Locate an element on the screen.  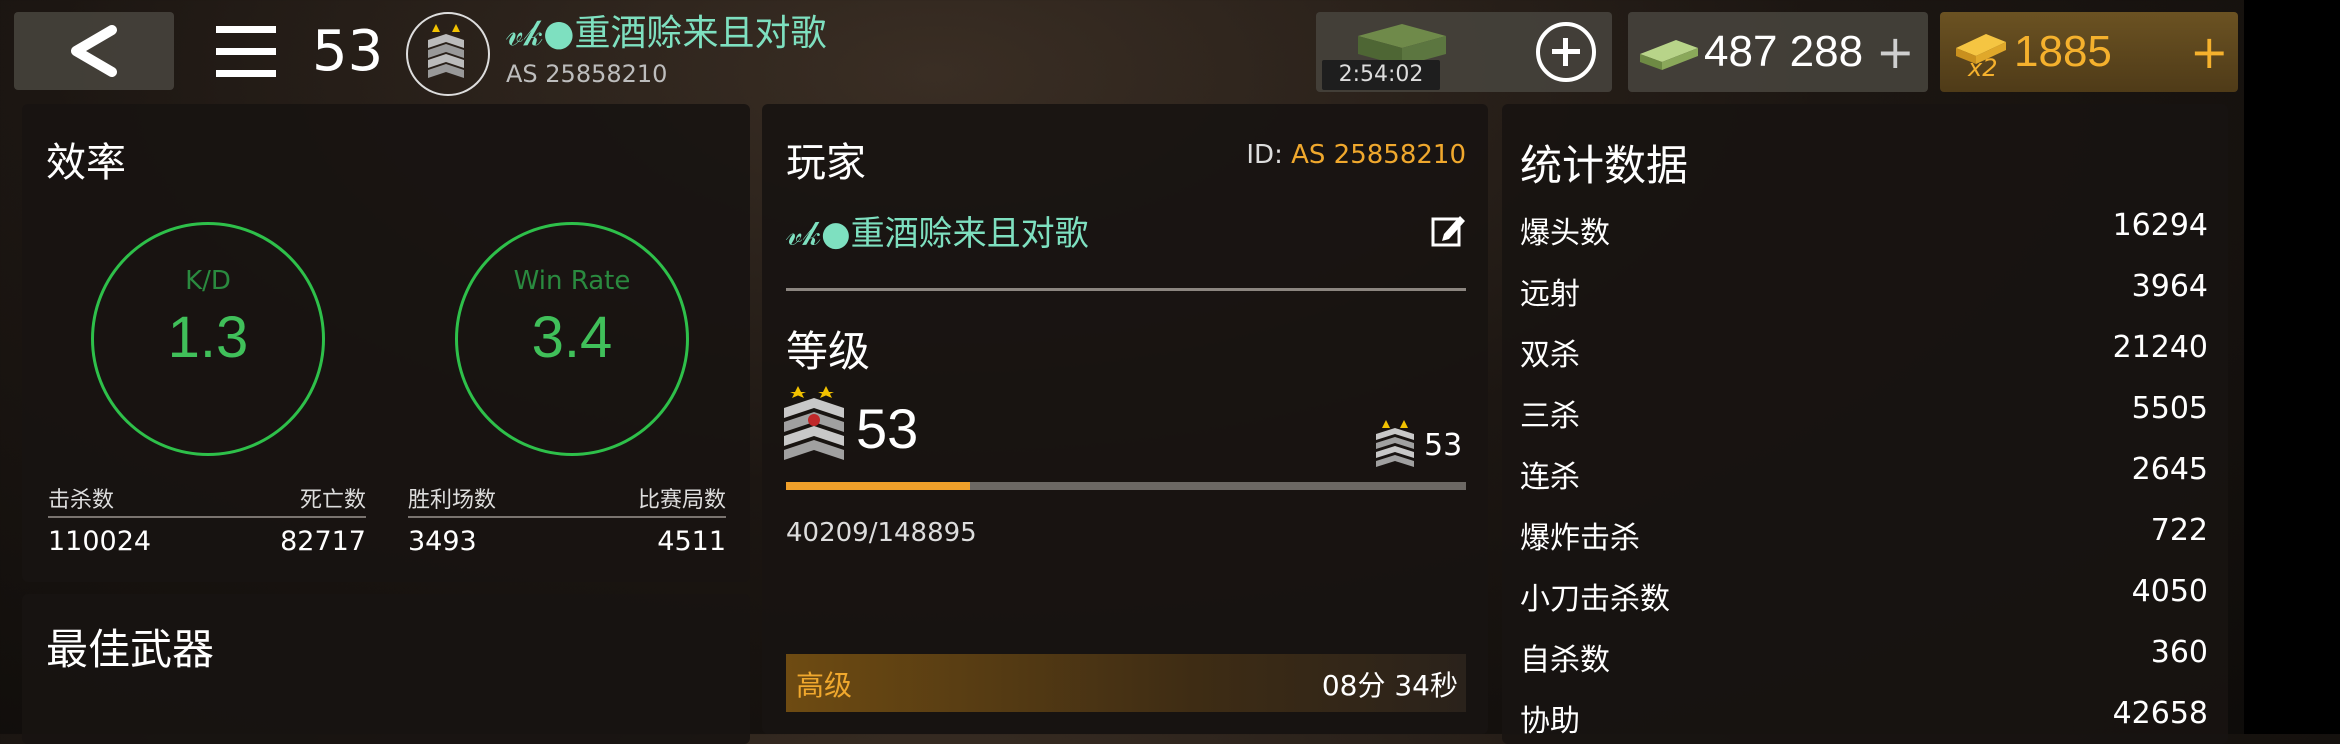
player-id-top: AS 25858210 is located at coordinates (587, 74).